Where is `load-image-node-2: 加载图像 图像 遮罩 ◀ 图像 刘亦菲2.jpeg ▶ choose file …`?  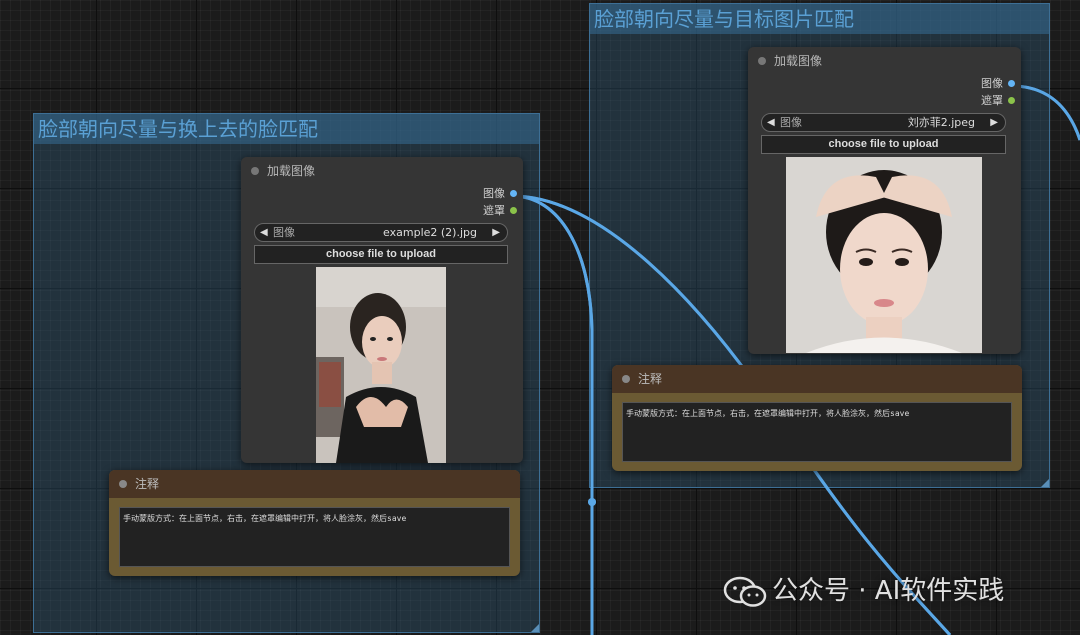
load-image-node-2: 加载图像 图像 遮罩 ◀ 图像 刘亦菲2.jpeg ▶ choose file … is located at coordinates (884, 200).